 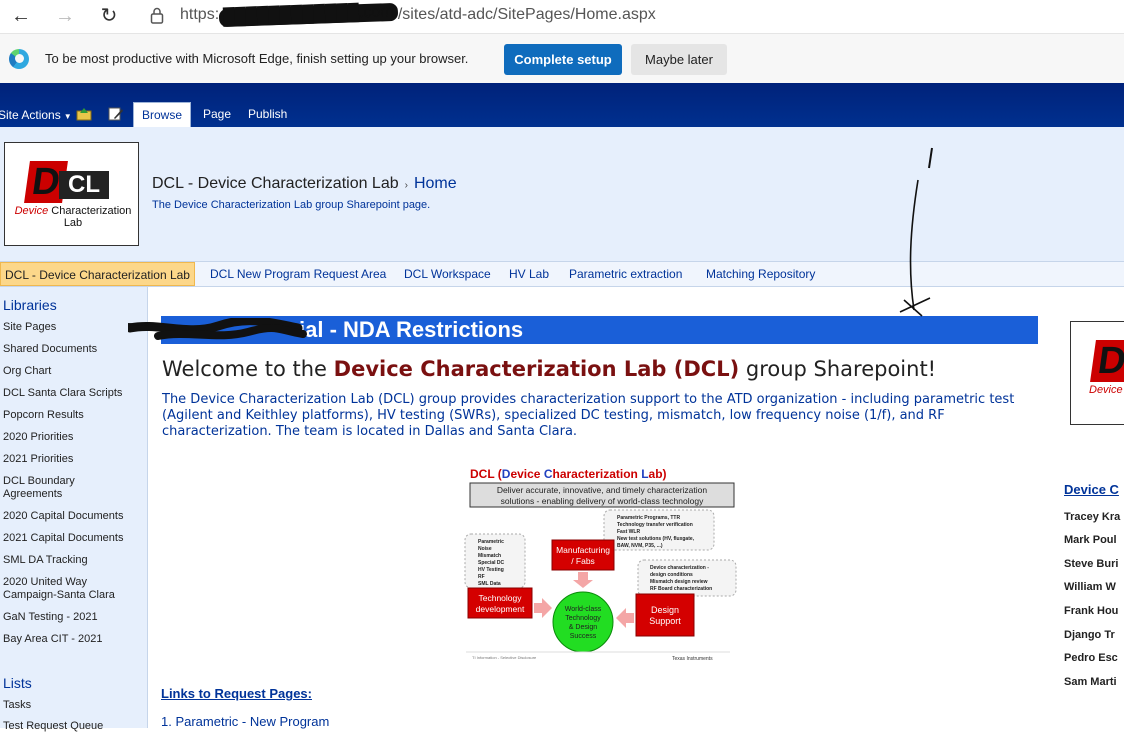 I want to click on svg-text: Manufacturing, so click(x=583, y=550).